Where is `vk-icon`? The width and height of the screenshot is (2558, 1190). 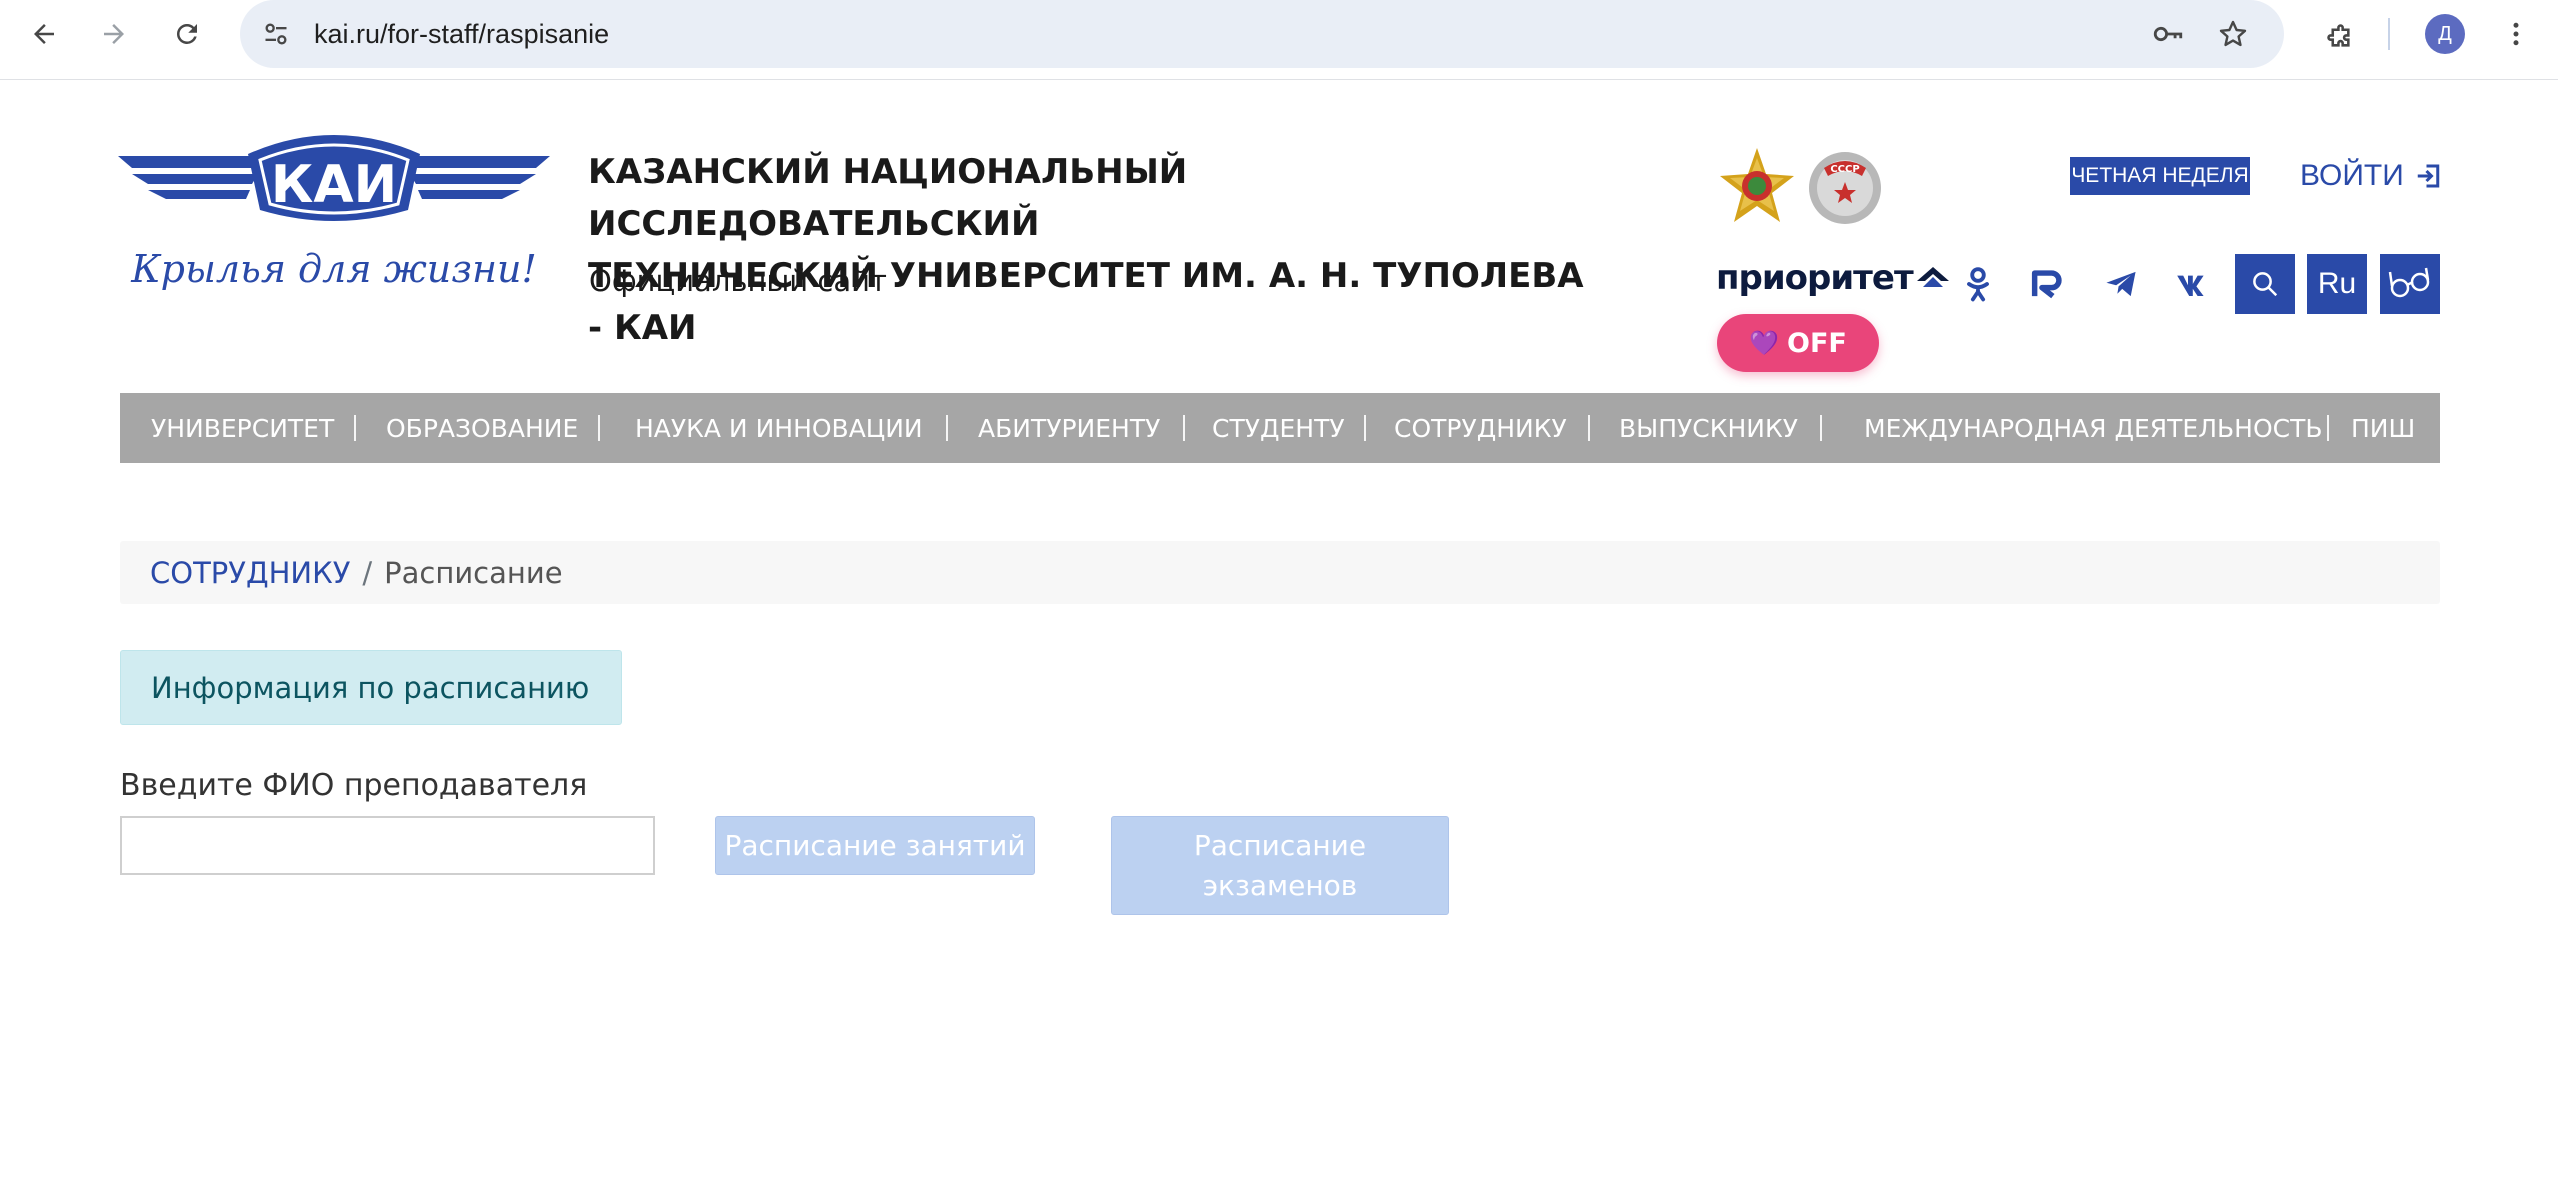 vk-icon is located at coordinates (2194, 284).